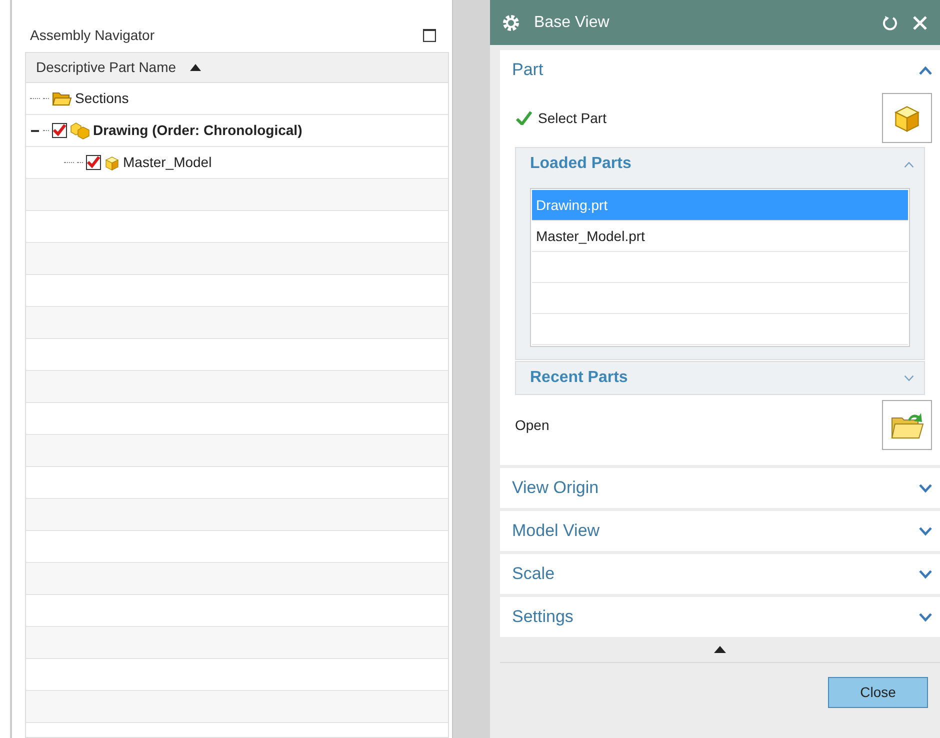  Describe the element at coordinates (920, 22) in the screenshot. I see `close-icon` at that location.